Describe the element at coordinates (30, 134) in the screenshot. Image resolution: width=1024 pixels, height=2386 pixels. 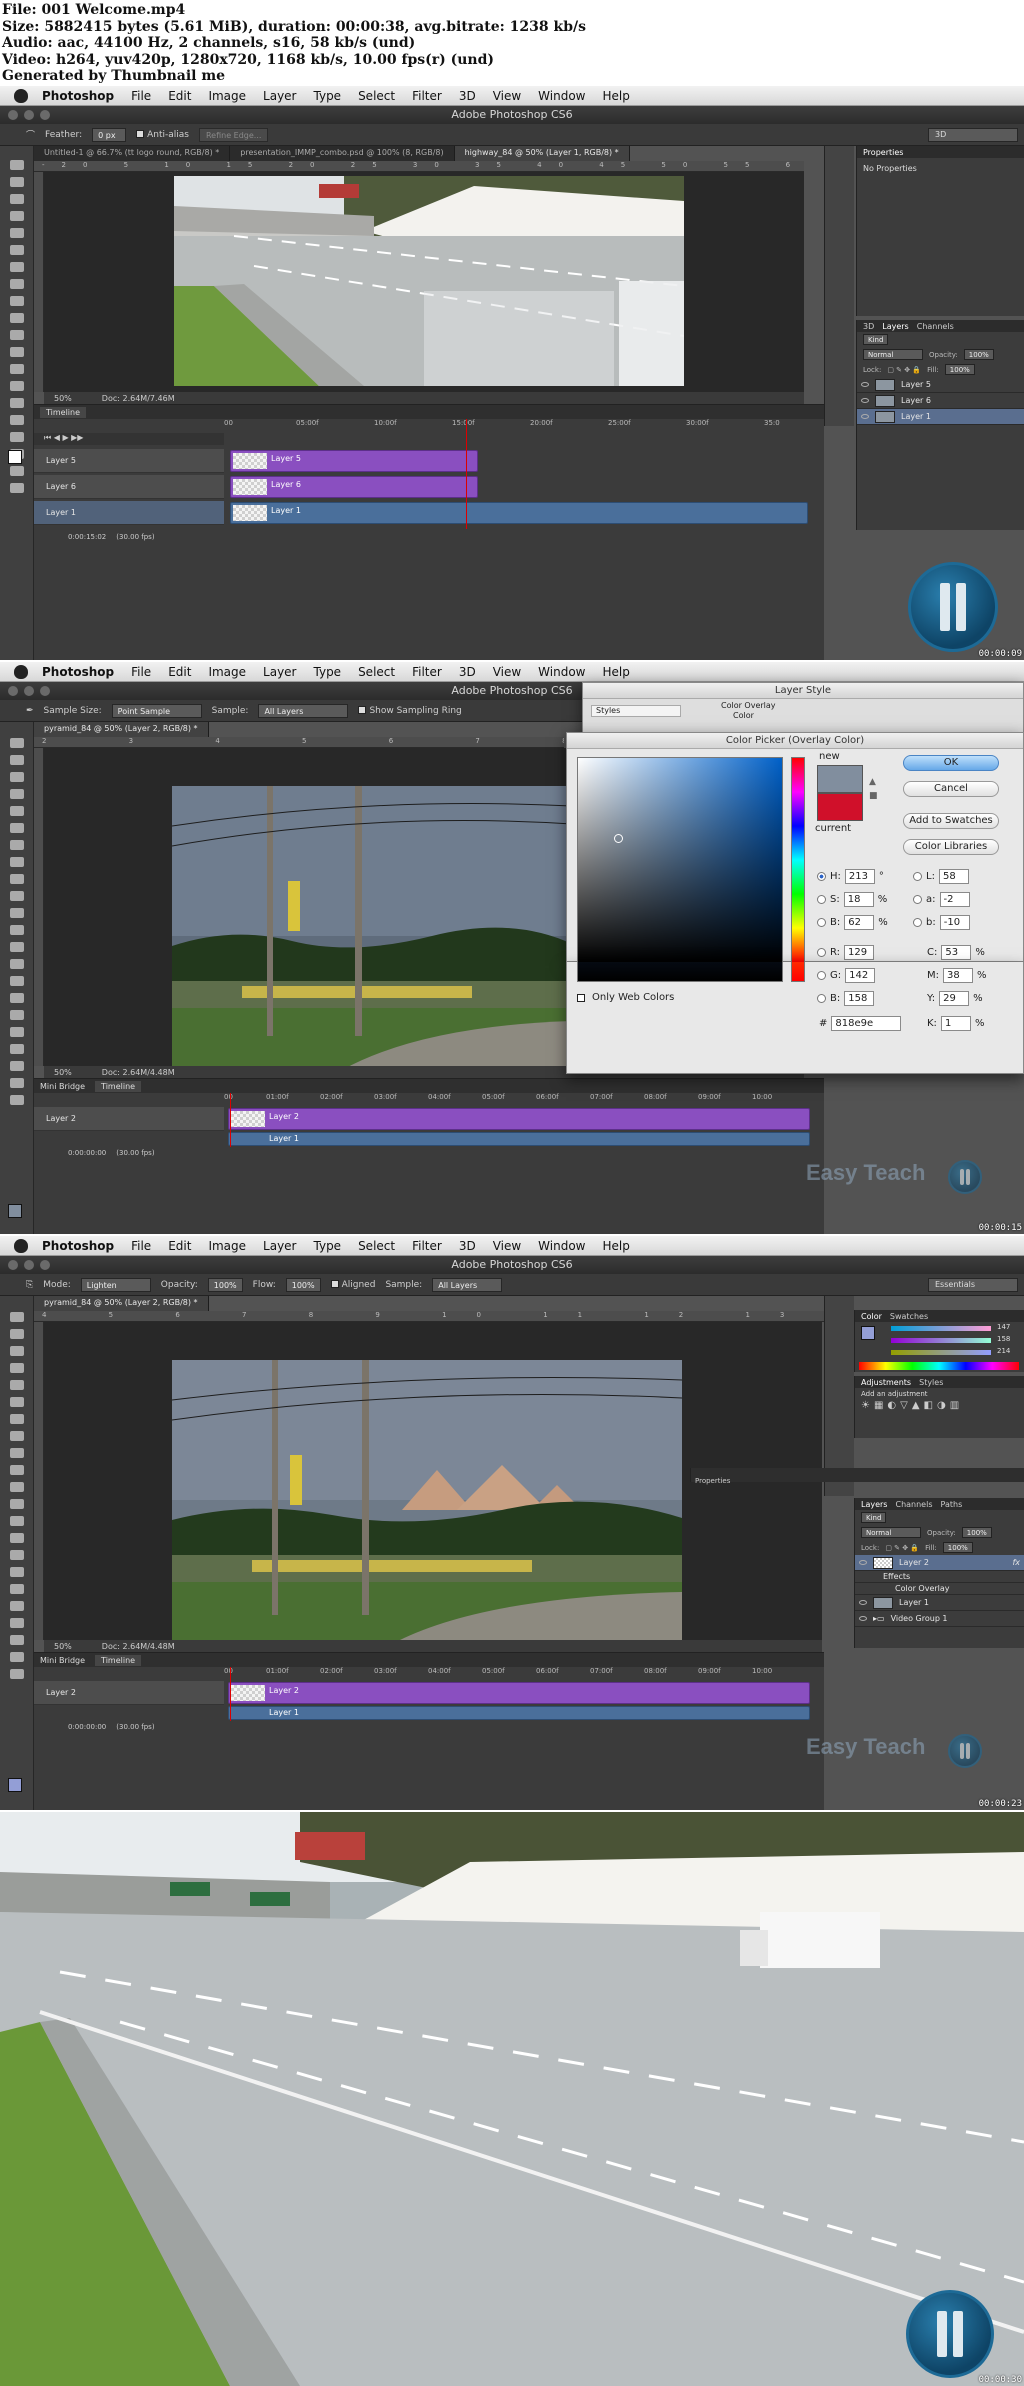
I see `lasso-tool-icon: ⌒` at that location.